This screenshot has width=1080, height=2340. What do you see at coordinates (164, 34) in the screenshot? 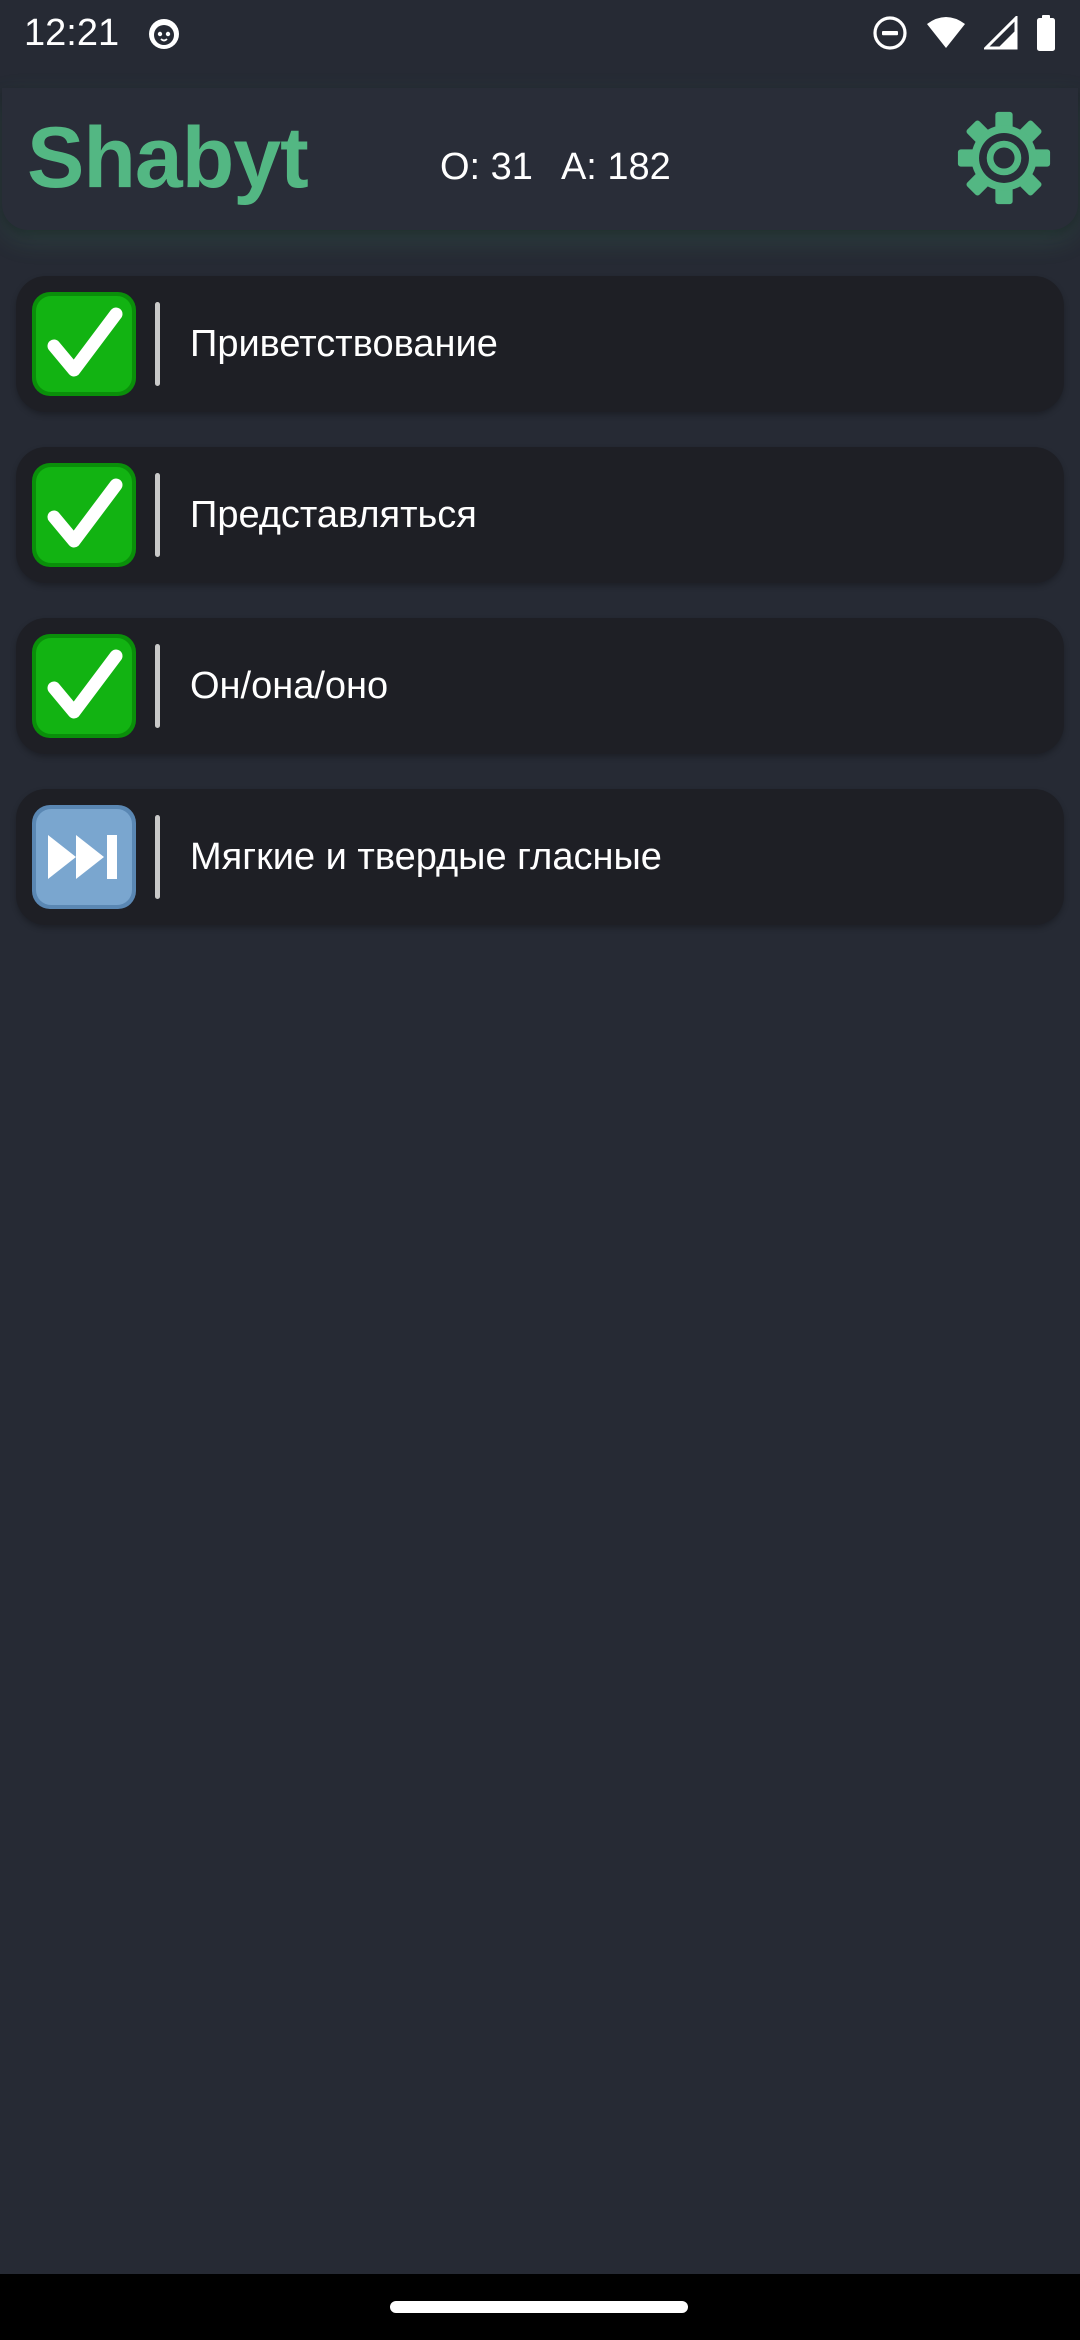
I see `cat-notification-icon` at bounding box center [164, 34].